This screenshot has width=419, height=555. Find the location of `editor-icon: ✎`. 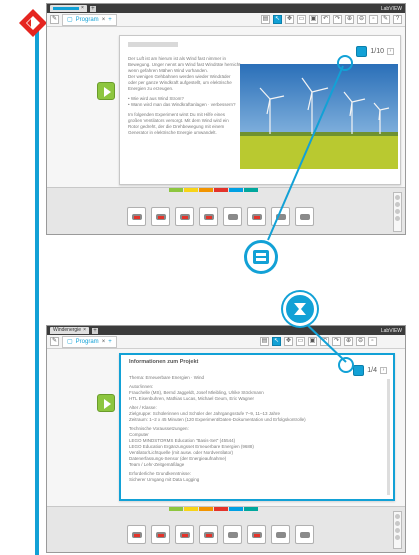

editor-icon: ✎ is located at coordinates (385, 19).